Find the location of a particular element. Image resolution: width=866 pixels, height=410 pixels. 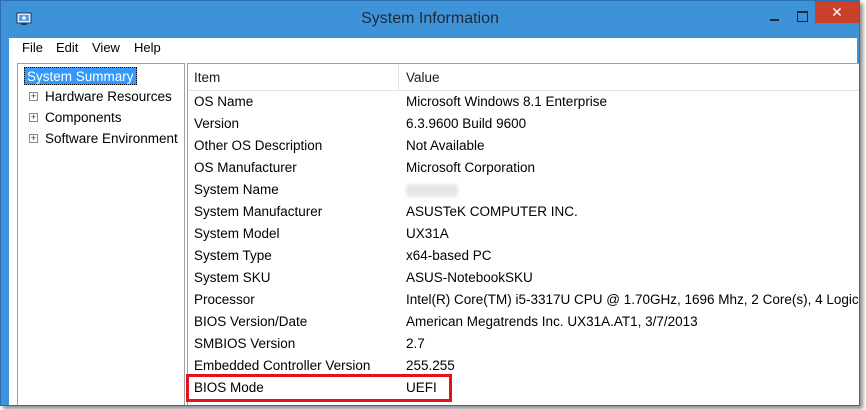

maximize-button is located at coordinates (802, 17).